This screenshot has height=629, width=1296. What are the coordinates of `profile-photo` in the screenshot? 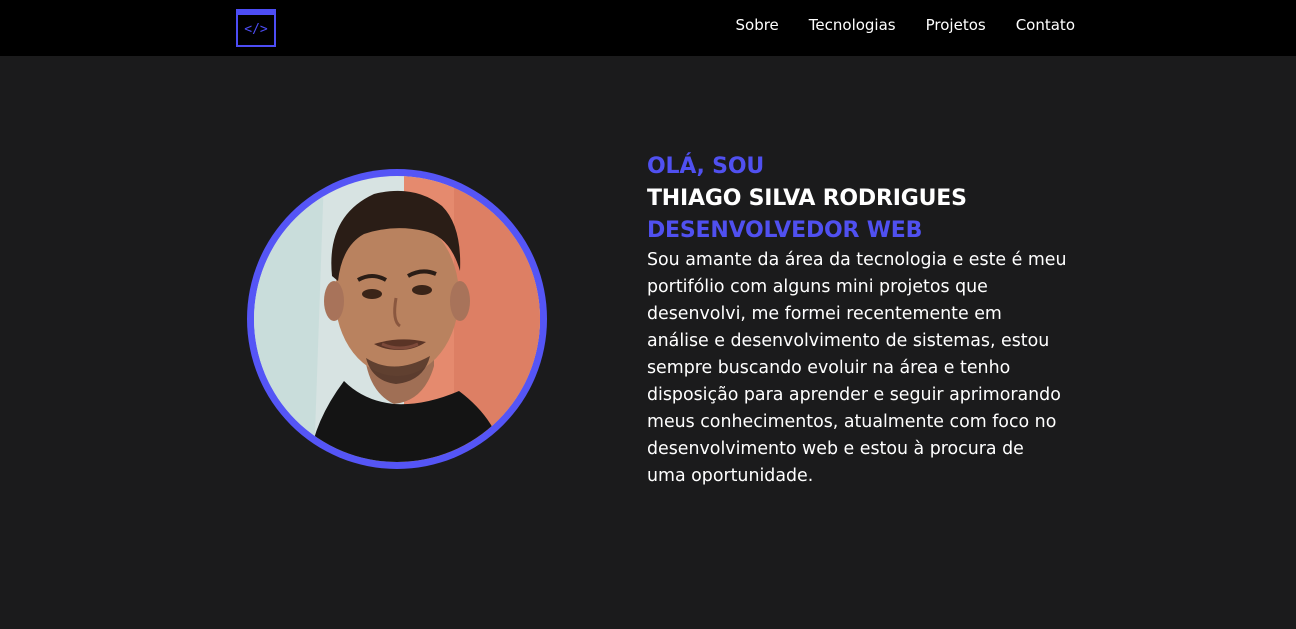 It's located at (397, 319).